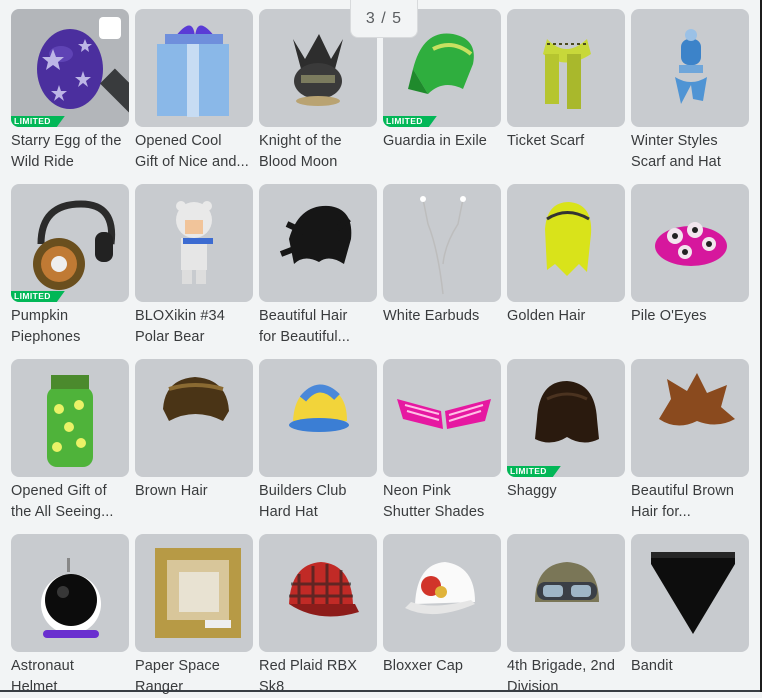  What do you see at coordinates (71, 598) in the screenshot?
I see `astronaut-helmet-icon` at bounding box center [71, 598].